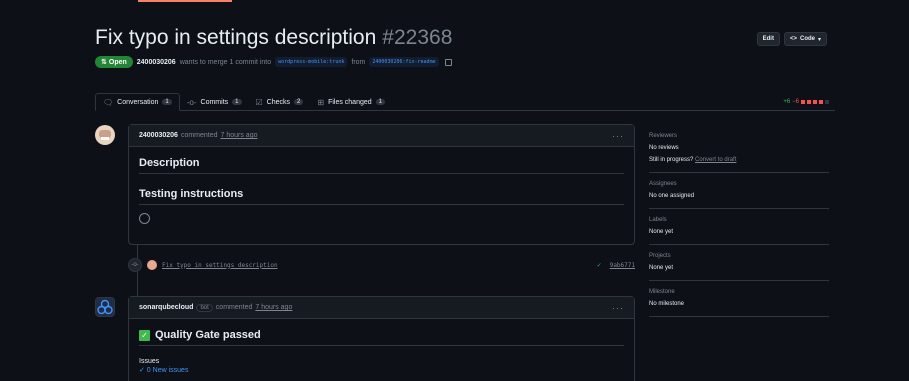  I want to click on quality-gate-text: Quality Gate passed, so click(208, 335).